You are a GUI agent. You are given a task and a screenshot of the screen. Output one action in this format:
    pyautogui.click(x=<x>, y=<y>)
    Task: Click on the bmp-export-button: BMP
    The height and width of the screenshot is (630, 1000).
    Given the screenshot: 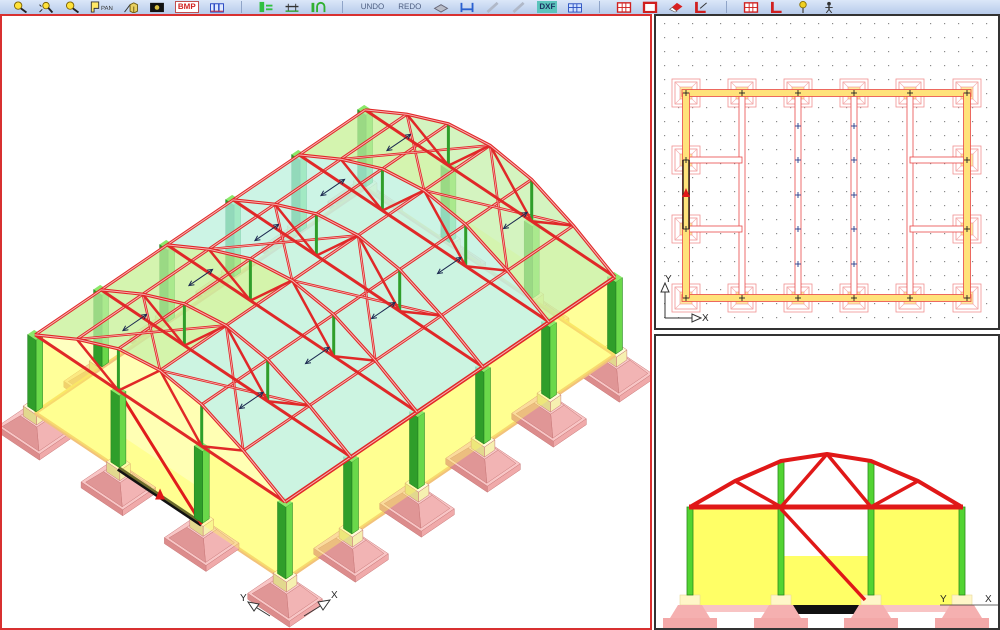 What is the action you would take?
    pyautogui.click(x=186, y=7)
    